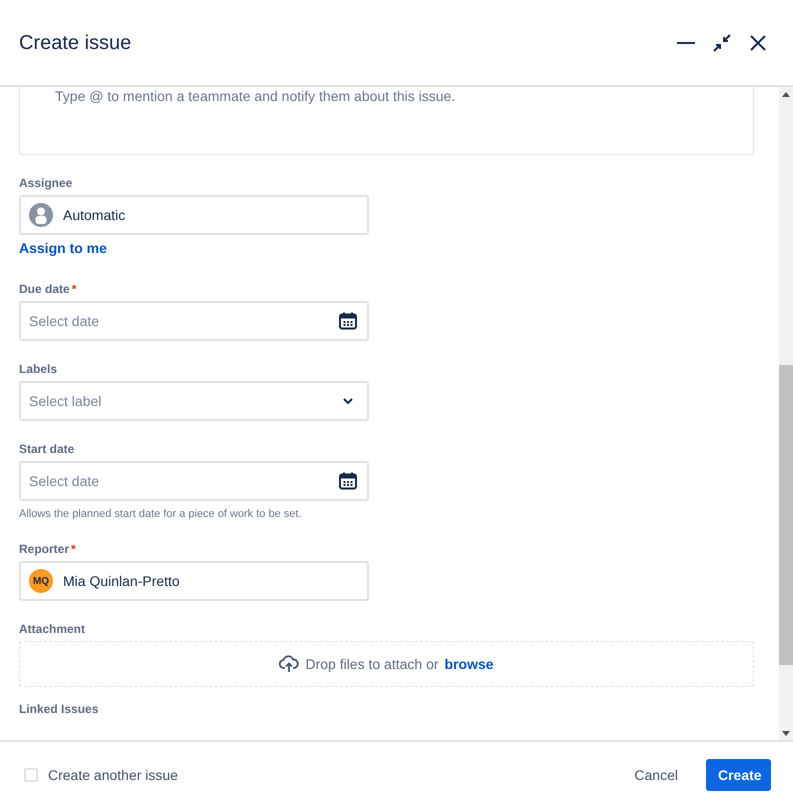 This screenshot has width=793, height=808. What do you see at coordinates (758, 42) in the screenshot?
I see `close-icon` at bounding box center [758, 42].